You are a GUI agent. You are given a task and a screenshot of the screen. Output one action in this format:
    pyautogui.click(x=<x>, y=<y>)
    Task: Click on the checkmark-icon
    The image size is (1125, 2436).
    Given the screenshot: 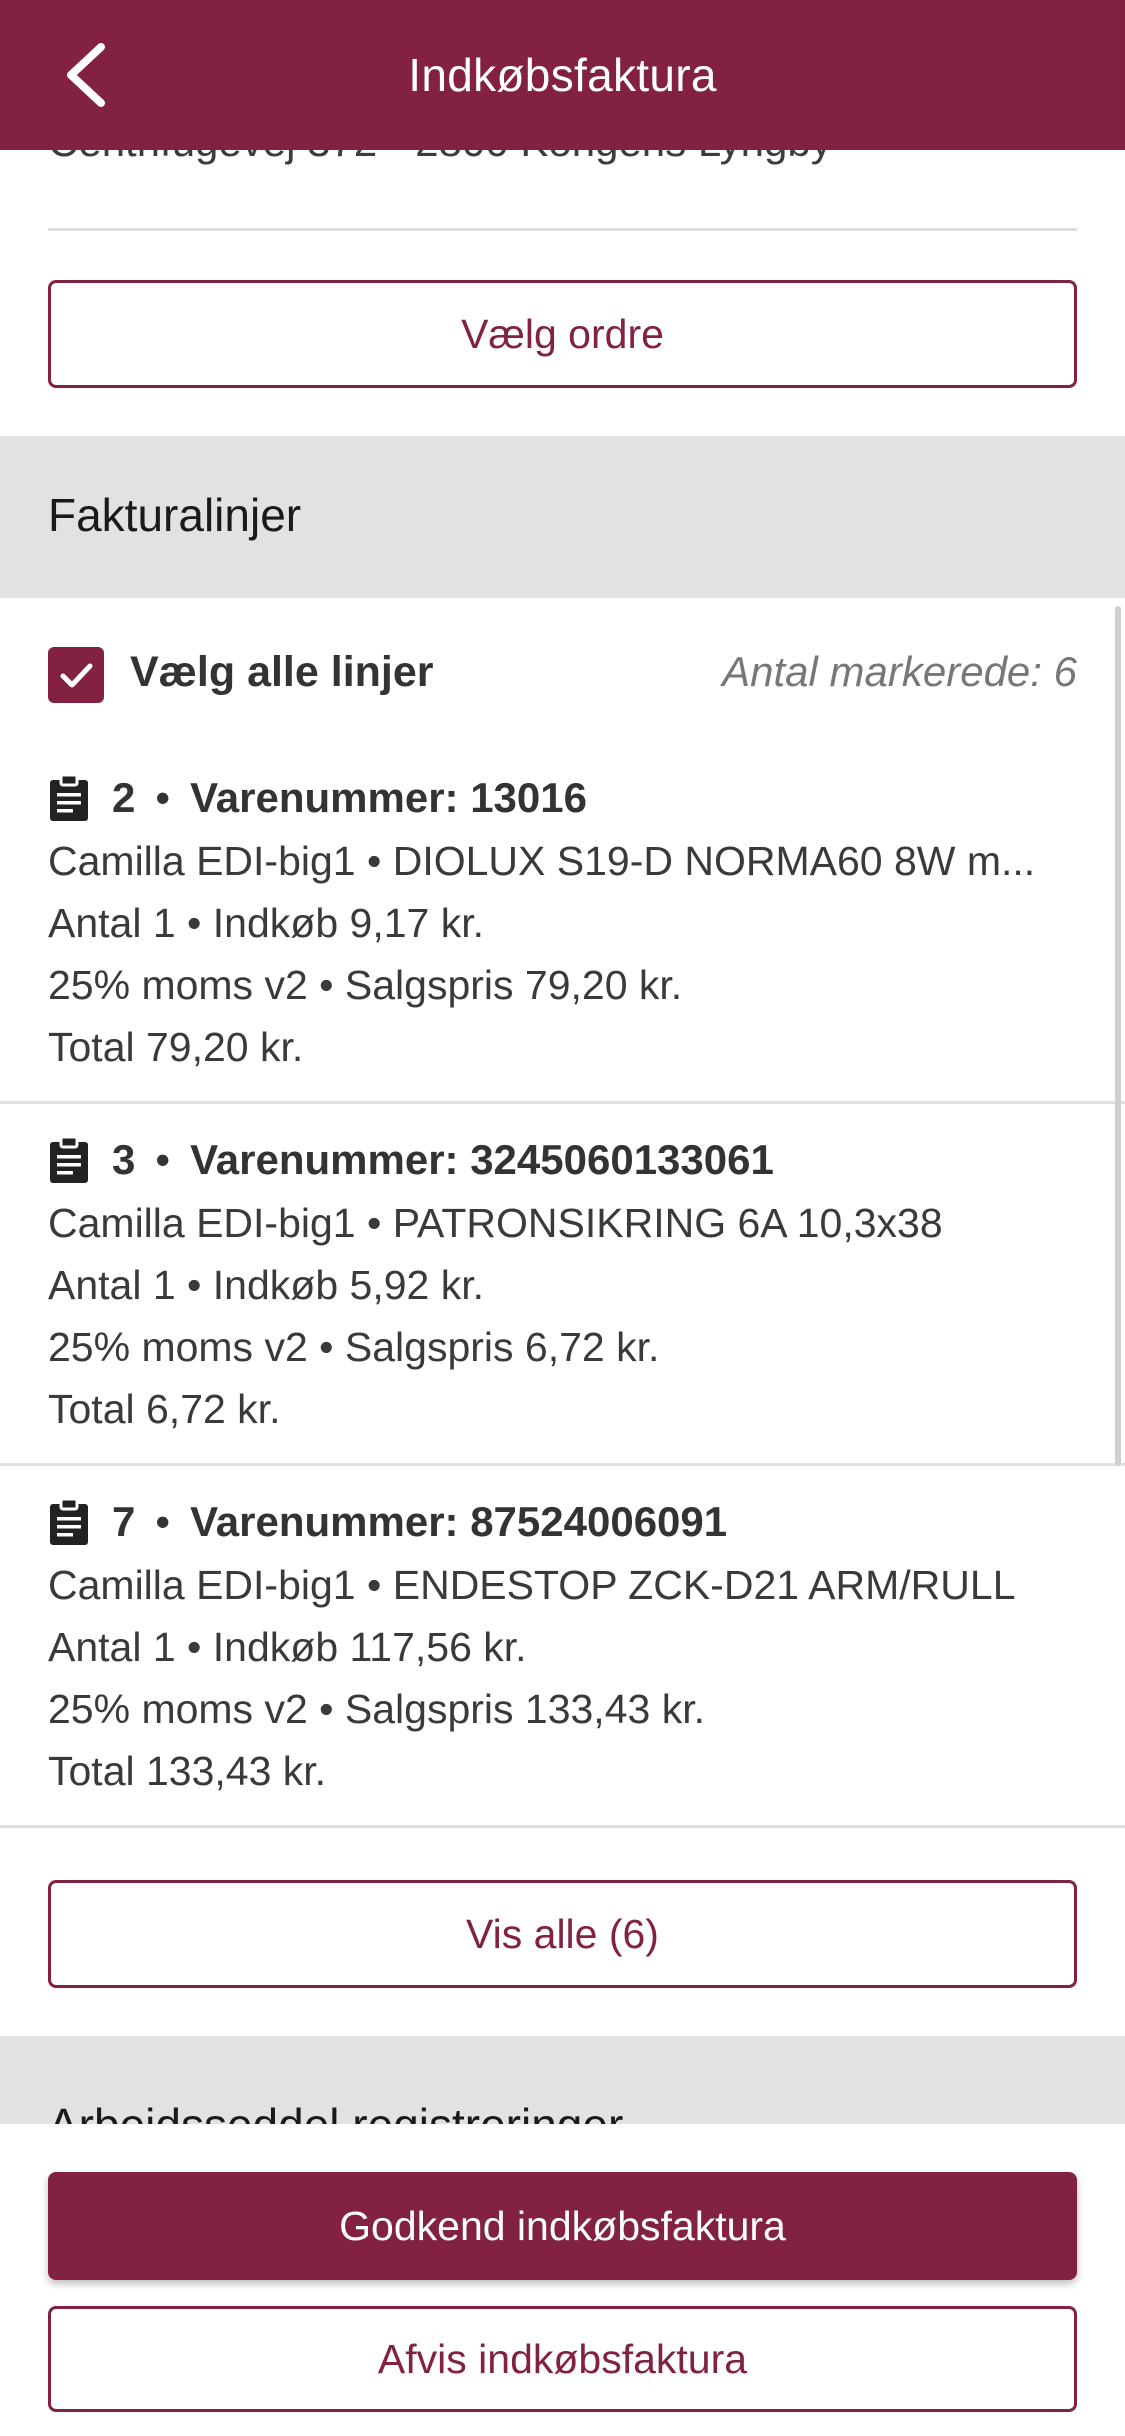 What is the action you would take?
    pyautogui.click(x=76, y=675)
    